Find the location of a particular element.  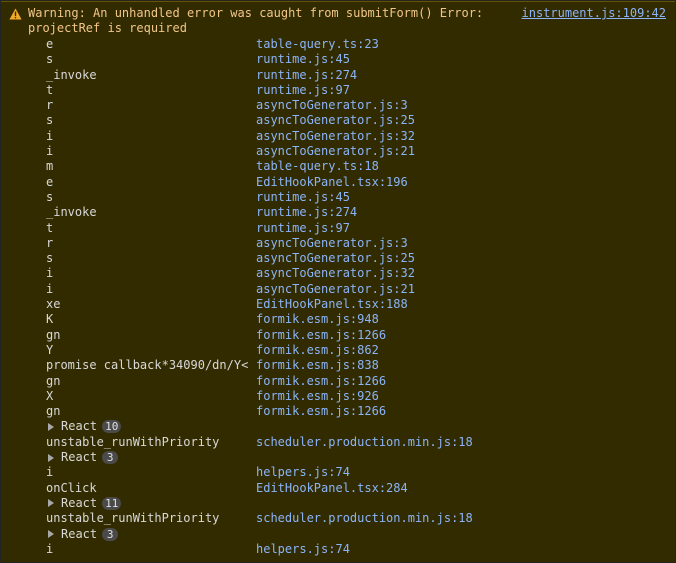

group-count-badge: 10 is located at coordinates (112, 427).